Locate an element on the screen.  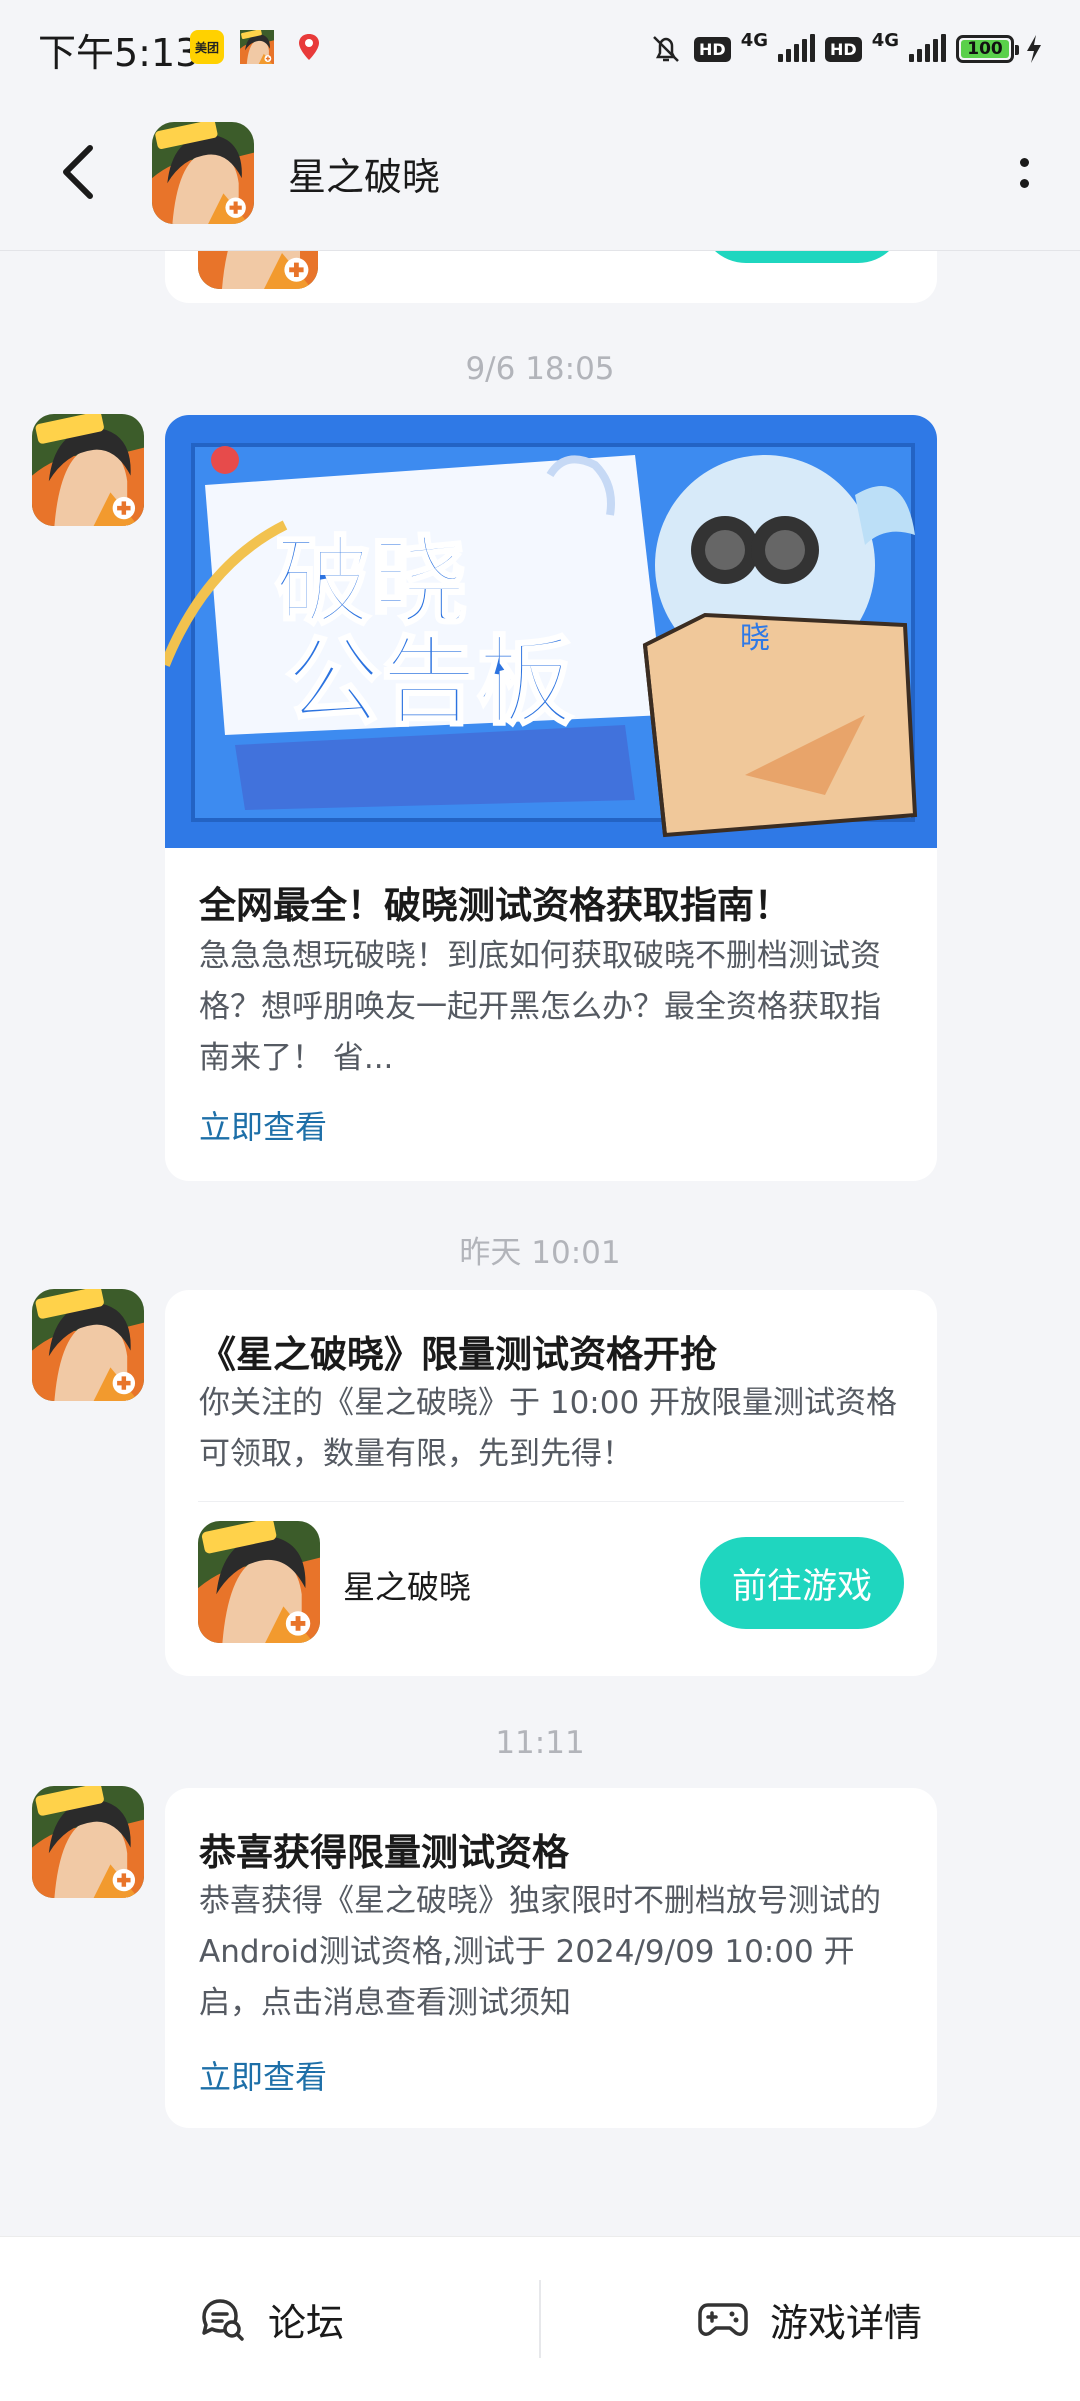
gamepad-icon is located at coordinates (723, 2319).